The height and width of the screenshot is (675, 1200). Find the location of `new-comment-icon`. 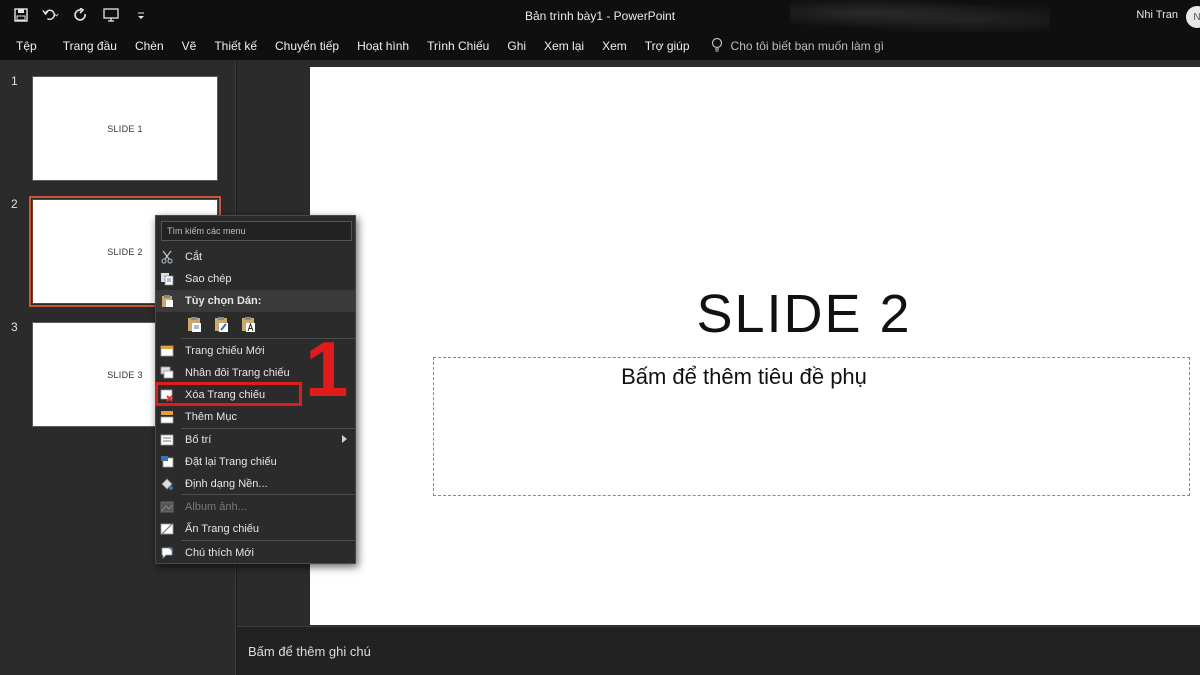

new-comment-icon is located at coordinates (167, 553).